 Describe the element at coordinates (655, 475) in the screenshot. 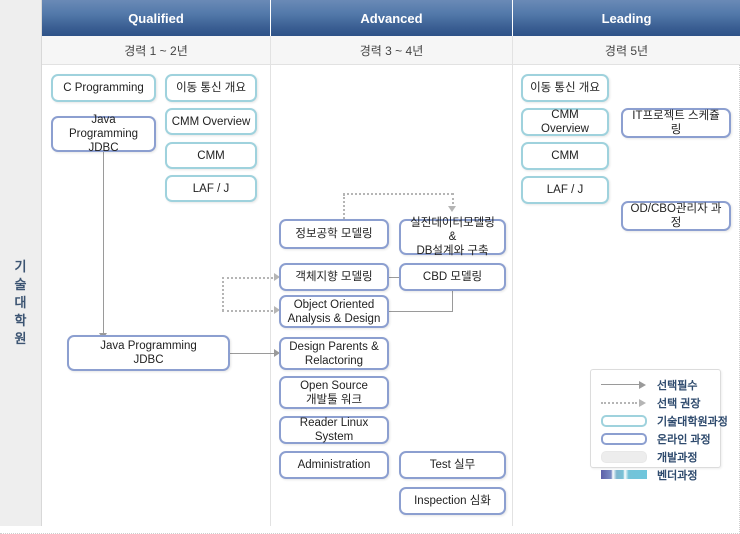

I see `legend-row-vendor: 벤더과정` at that location.